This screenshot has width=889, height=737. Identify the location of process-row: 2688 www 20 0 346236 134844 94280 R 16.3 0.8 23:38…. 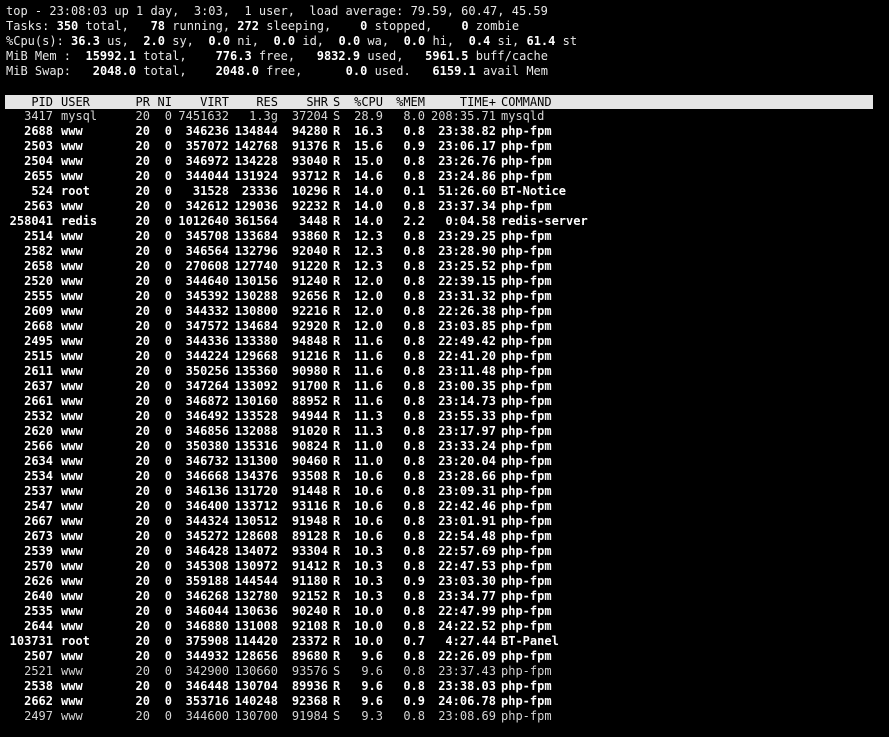
(444, 131).